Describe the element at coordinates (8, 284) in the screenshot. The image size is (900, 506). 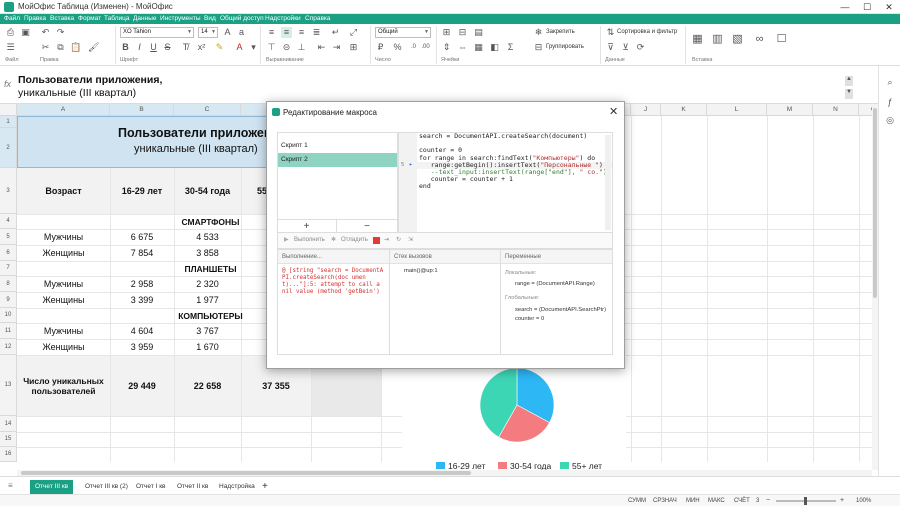
I see `row-header: 8` at that location.